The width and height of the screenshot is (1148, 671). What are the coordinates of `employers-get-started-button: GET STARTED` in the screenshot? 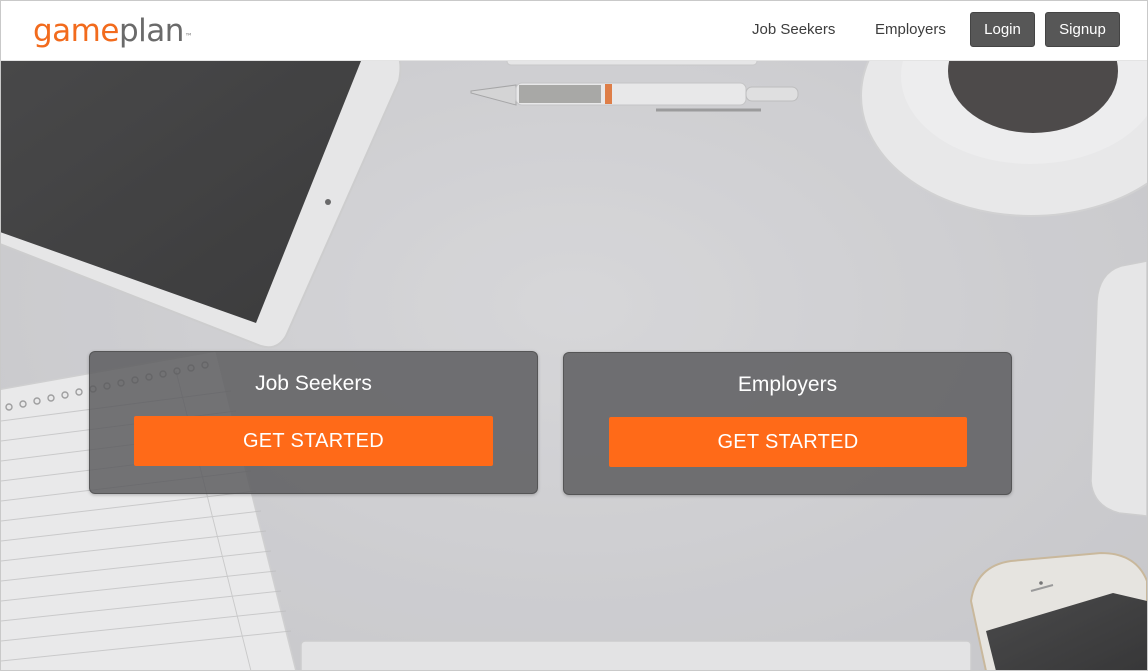 It's located at (788, 442).